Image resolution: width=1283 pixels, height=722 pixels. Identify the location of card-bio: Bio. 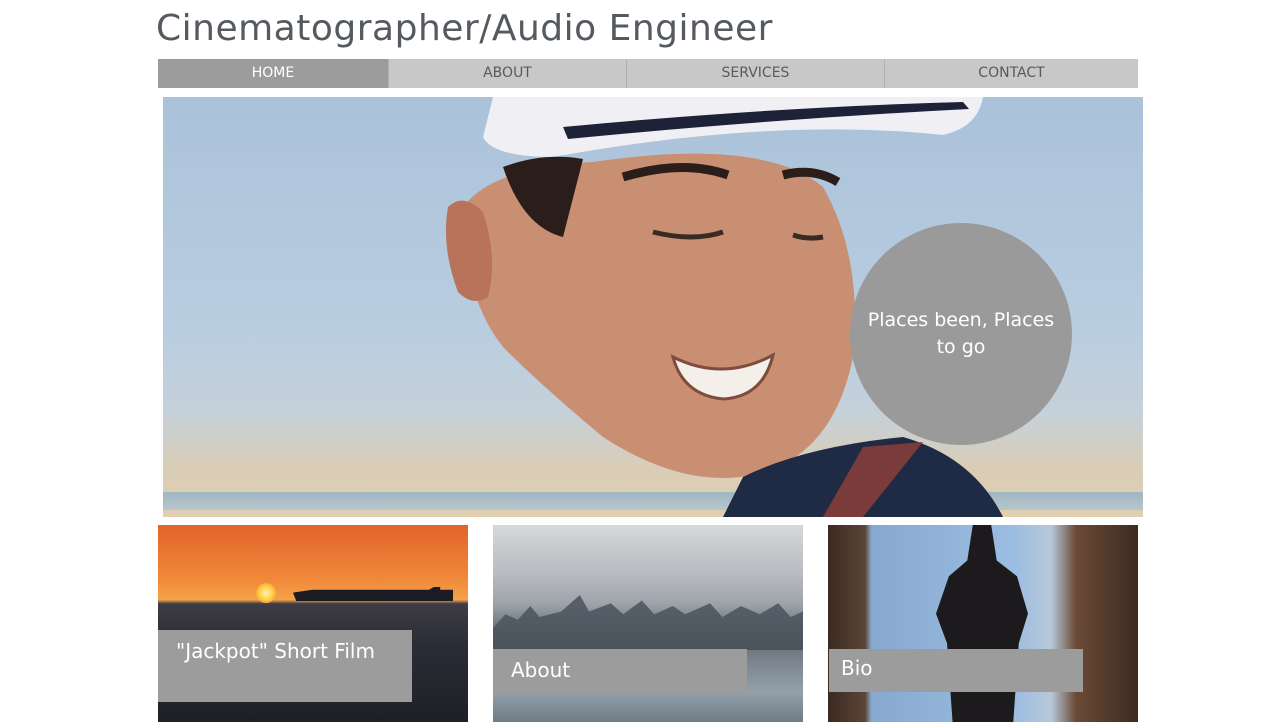
(983, 623).